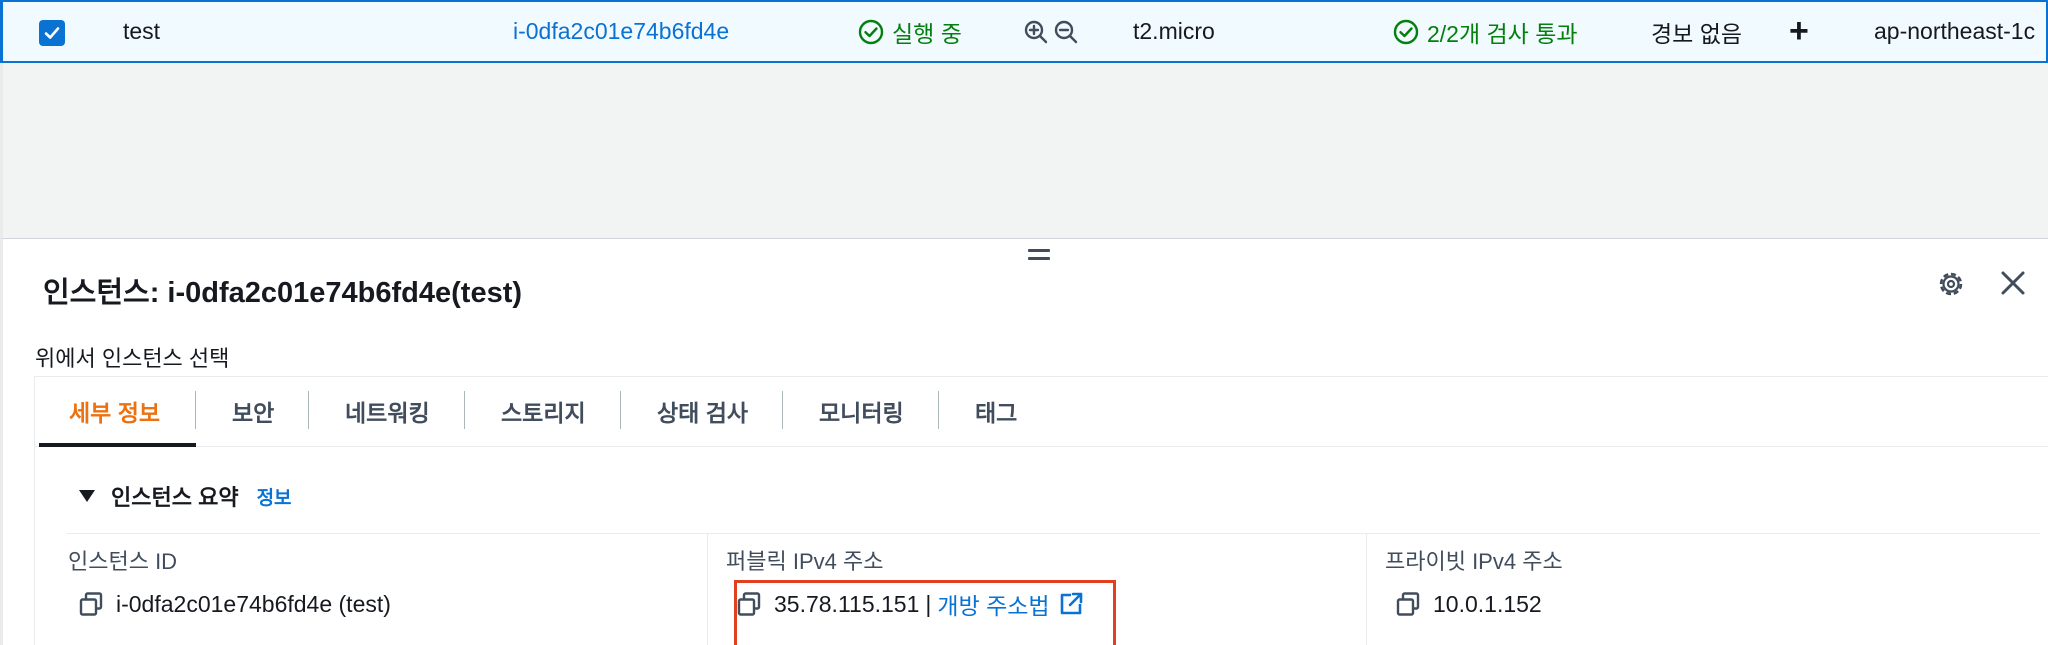 The image size is (2048, 645). I want to click on close-icon, so click(2013, 283).